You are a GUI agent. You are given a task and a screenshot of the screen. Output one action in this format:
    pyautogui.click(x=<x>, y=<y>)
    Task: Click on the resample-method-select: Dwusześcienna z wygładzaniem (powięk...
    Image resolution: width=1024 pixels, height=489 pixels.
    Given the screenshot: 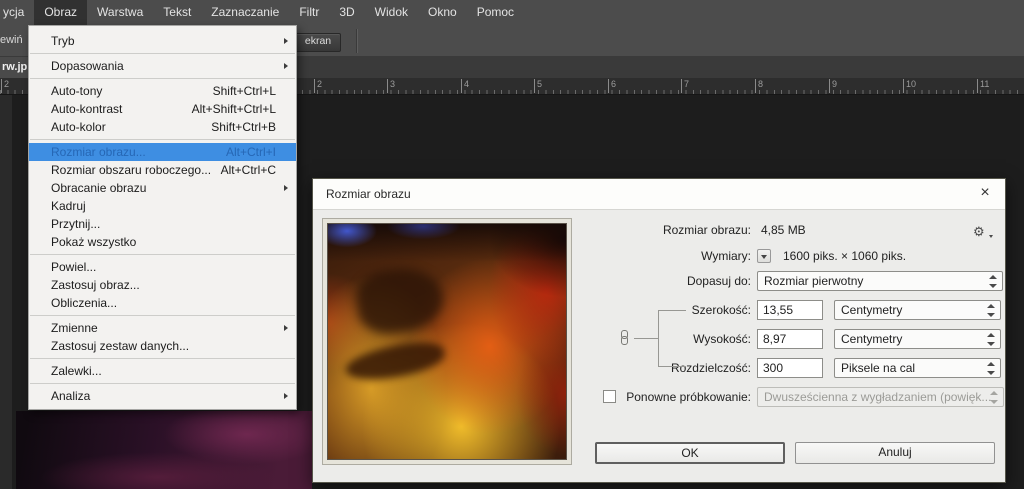 What is the action you would take?
    pyautogui.click(x=880, y=397)
    